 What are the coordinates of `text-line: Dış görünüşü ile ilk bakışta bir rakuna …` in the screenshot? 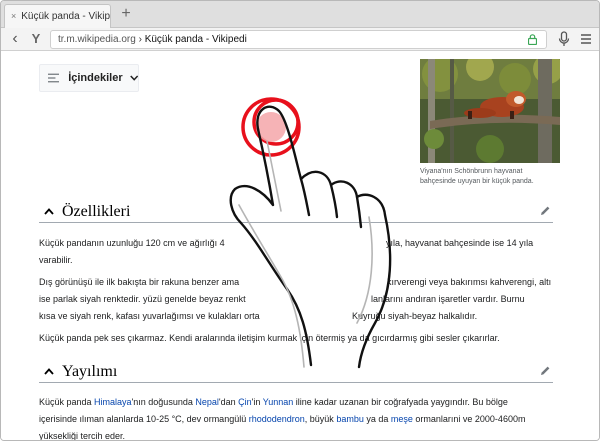 It's located at (139, 282).